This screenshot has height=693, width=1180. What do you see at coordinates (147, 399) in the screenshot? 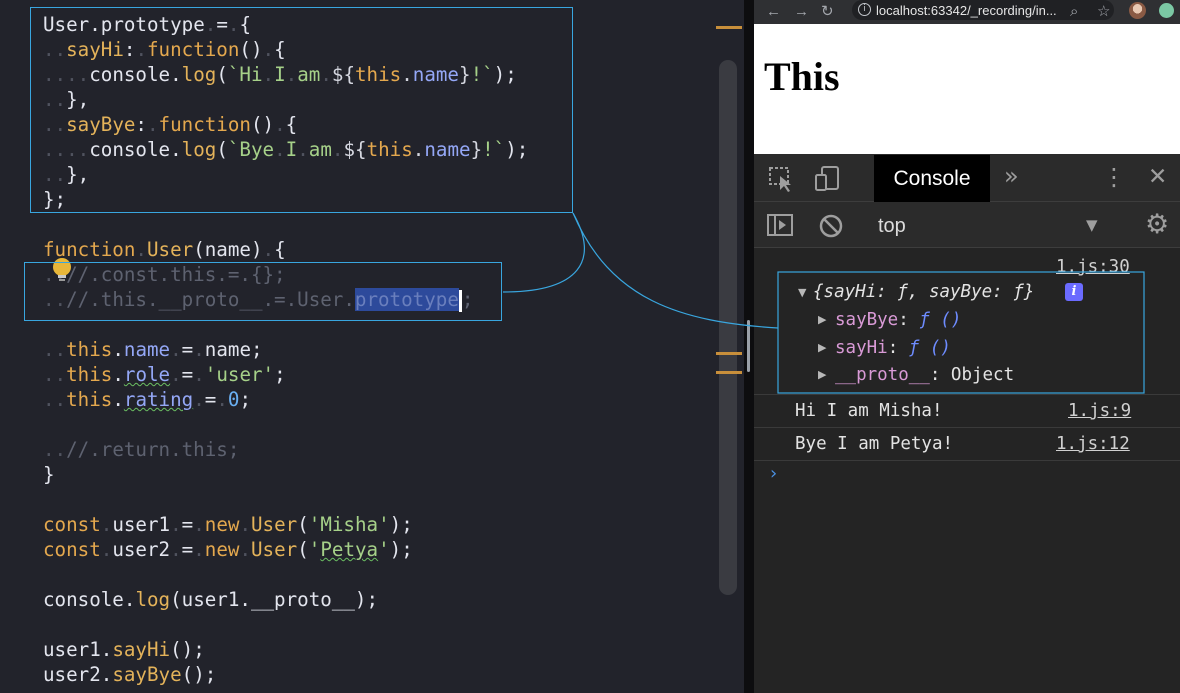
I see `code-line: ..this.rating.=.0;` at bounding box center [147, 399].